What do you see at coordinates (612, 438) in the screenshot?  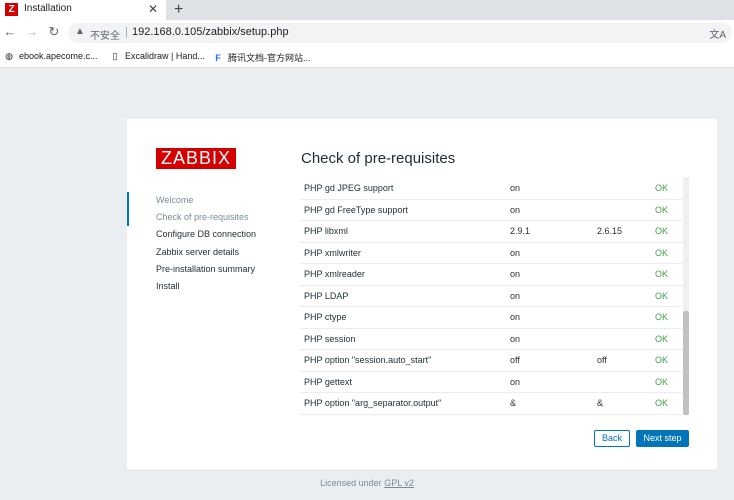 I see `back-button: Back` at bounding box center [612, 438].